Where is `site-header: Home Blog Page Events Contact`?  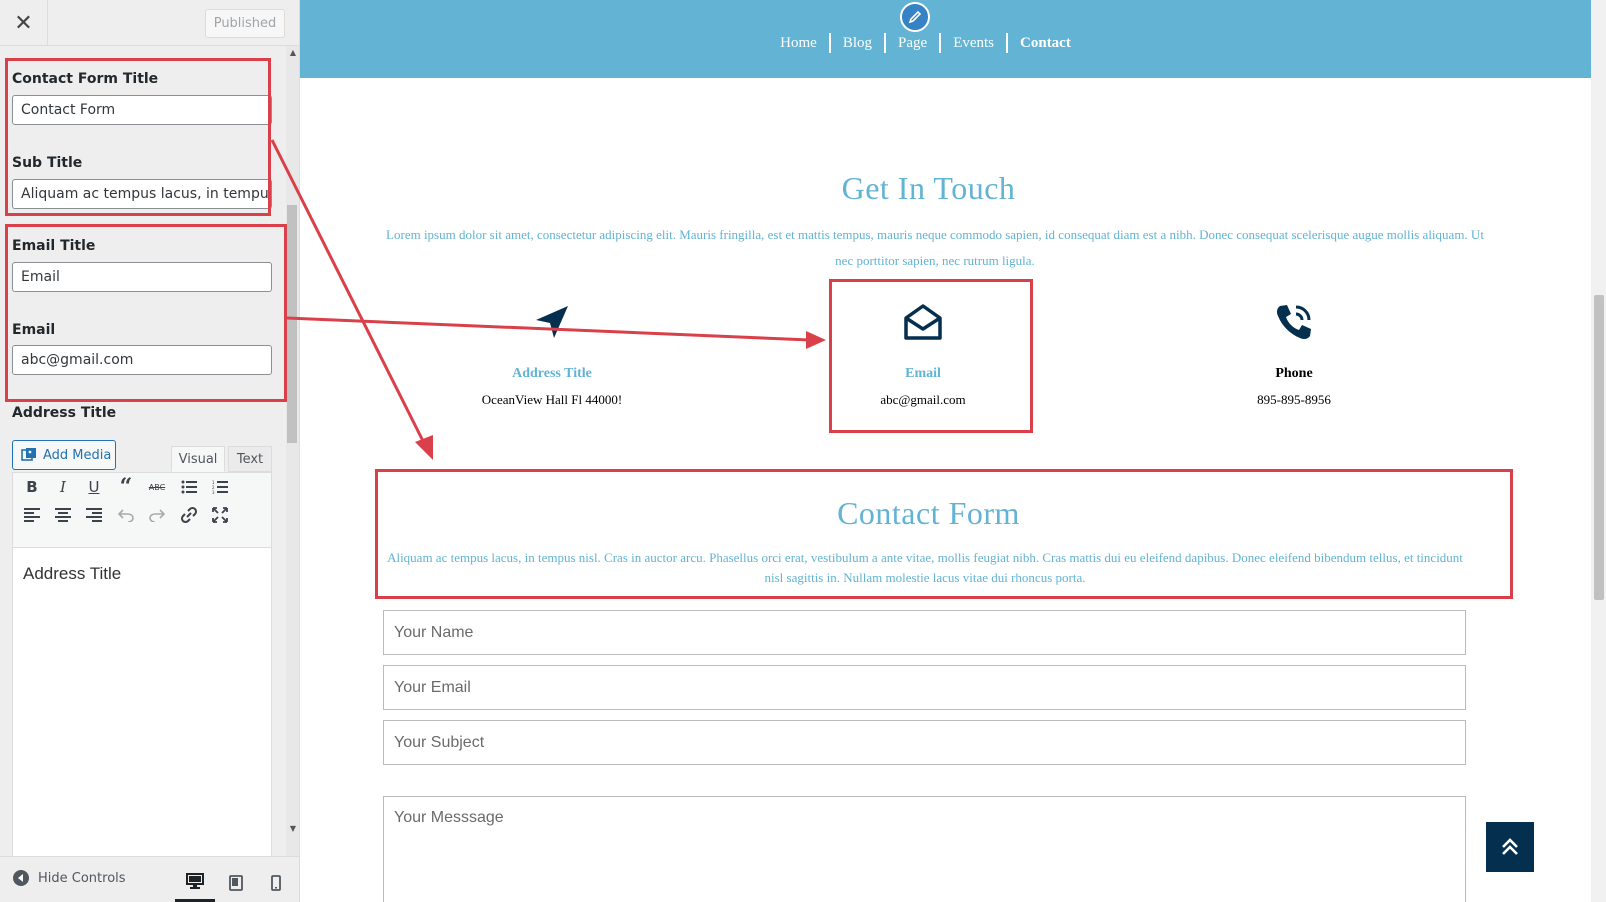 site-header: Home Blog Page Events Contact is located at coordinates (945, 39).